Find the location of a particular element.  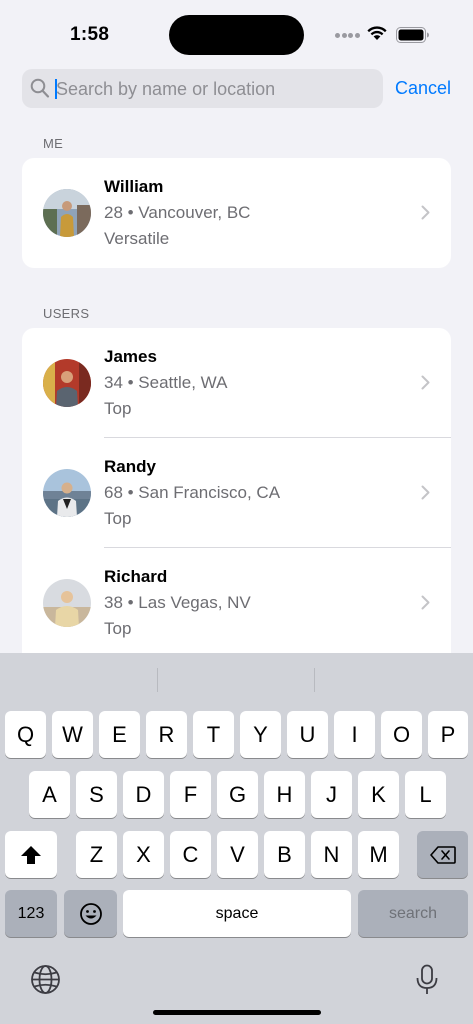

user-details: 68 • San Francisco, CA is located at coordinates (192, 492).